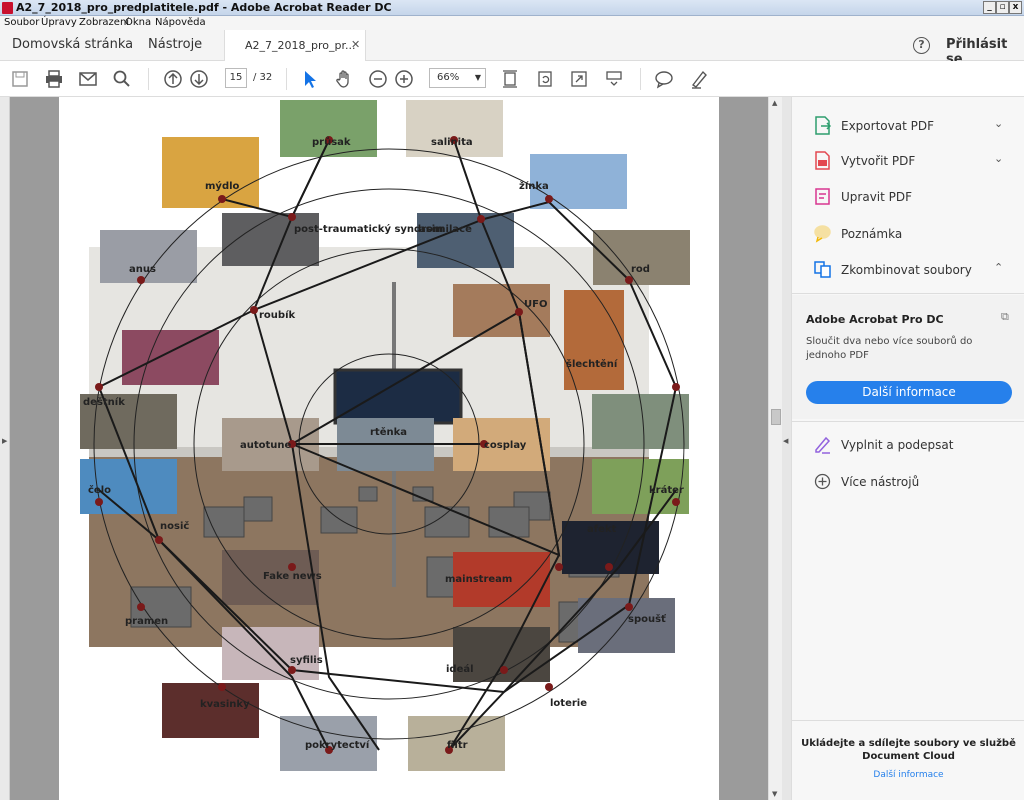 The width and height of the screenshot is (1024, 800). What do you see at coordinates (887, 126) in the screenshot?
I see `tool-label: Exportovat PDF` at bounding box center [887, 126].